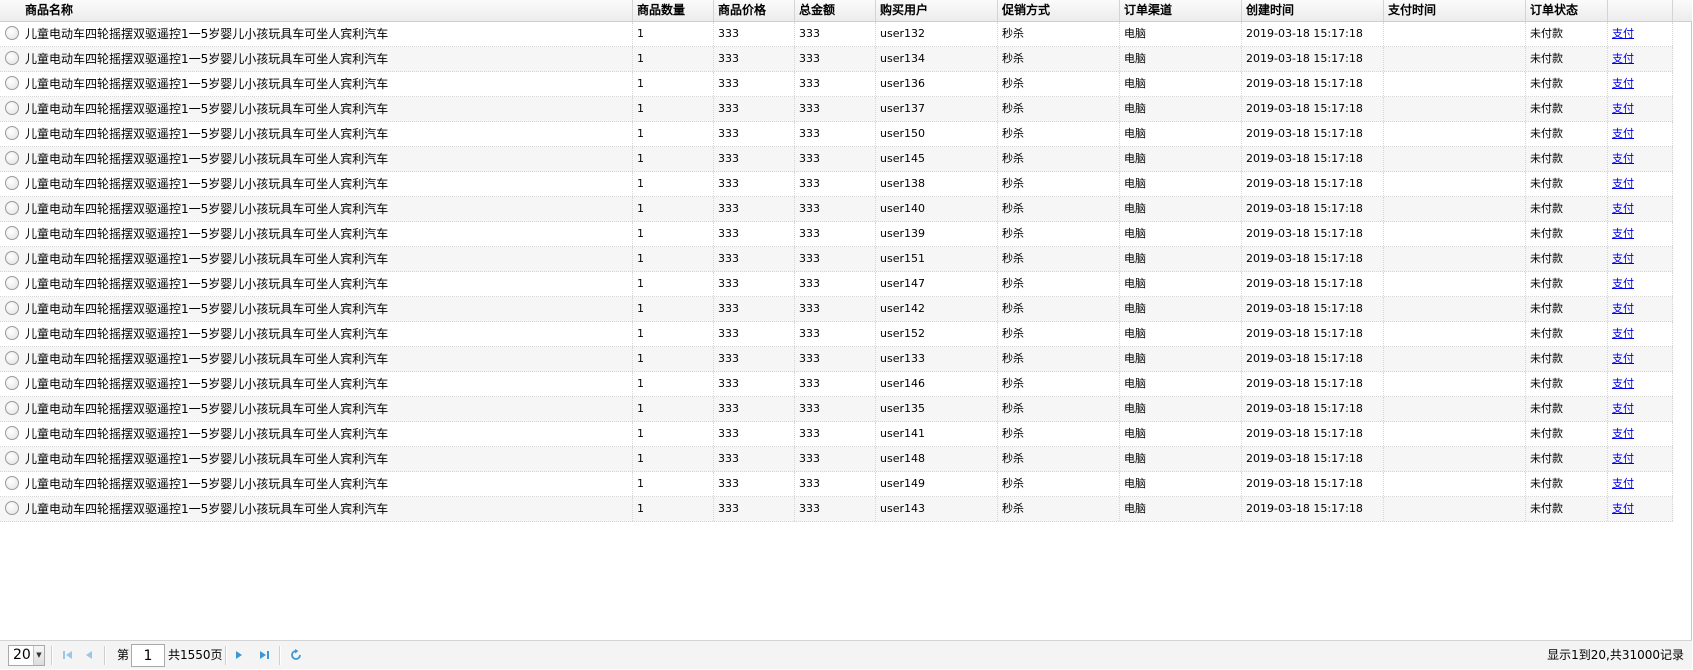 The width and height of the screenshot is (1693, 670). What do you see at coordinates (1455, 10) in the screenshot?
I see `header-paid-time: 支付时间` at bounding box center [1455, 10].